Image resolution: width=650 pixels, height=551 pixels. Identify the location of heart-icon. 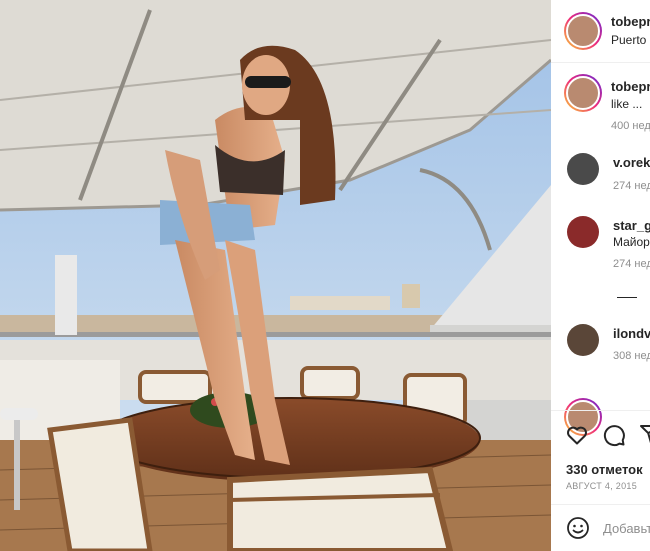
(577, 435).